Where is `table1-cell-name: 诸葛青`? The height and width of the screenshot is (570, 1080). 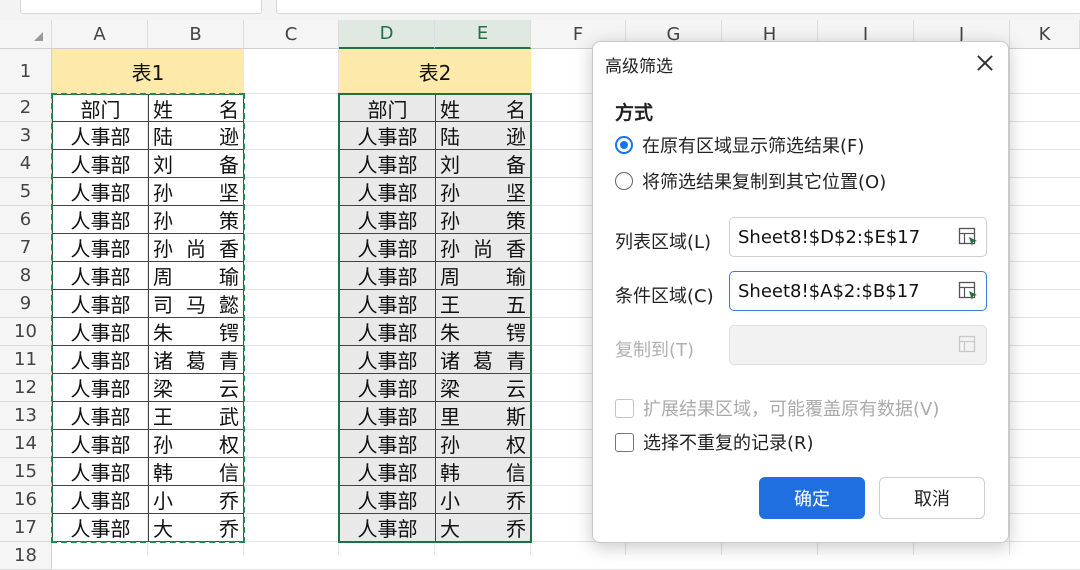
table1-cell-name: 诸葛青 is located at coordinates (196, 360).